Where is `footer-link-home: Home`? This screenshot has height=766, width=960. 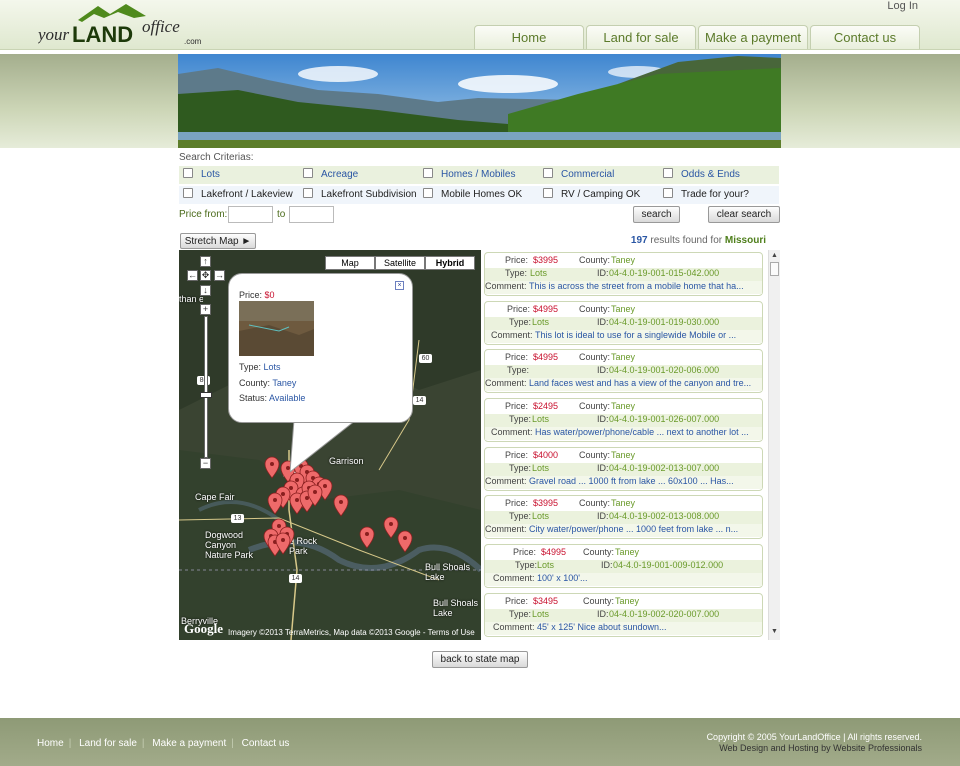 footer-link-home: Home is located at coordinates (50, 743).